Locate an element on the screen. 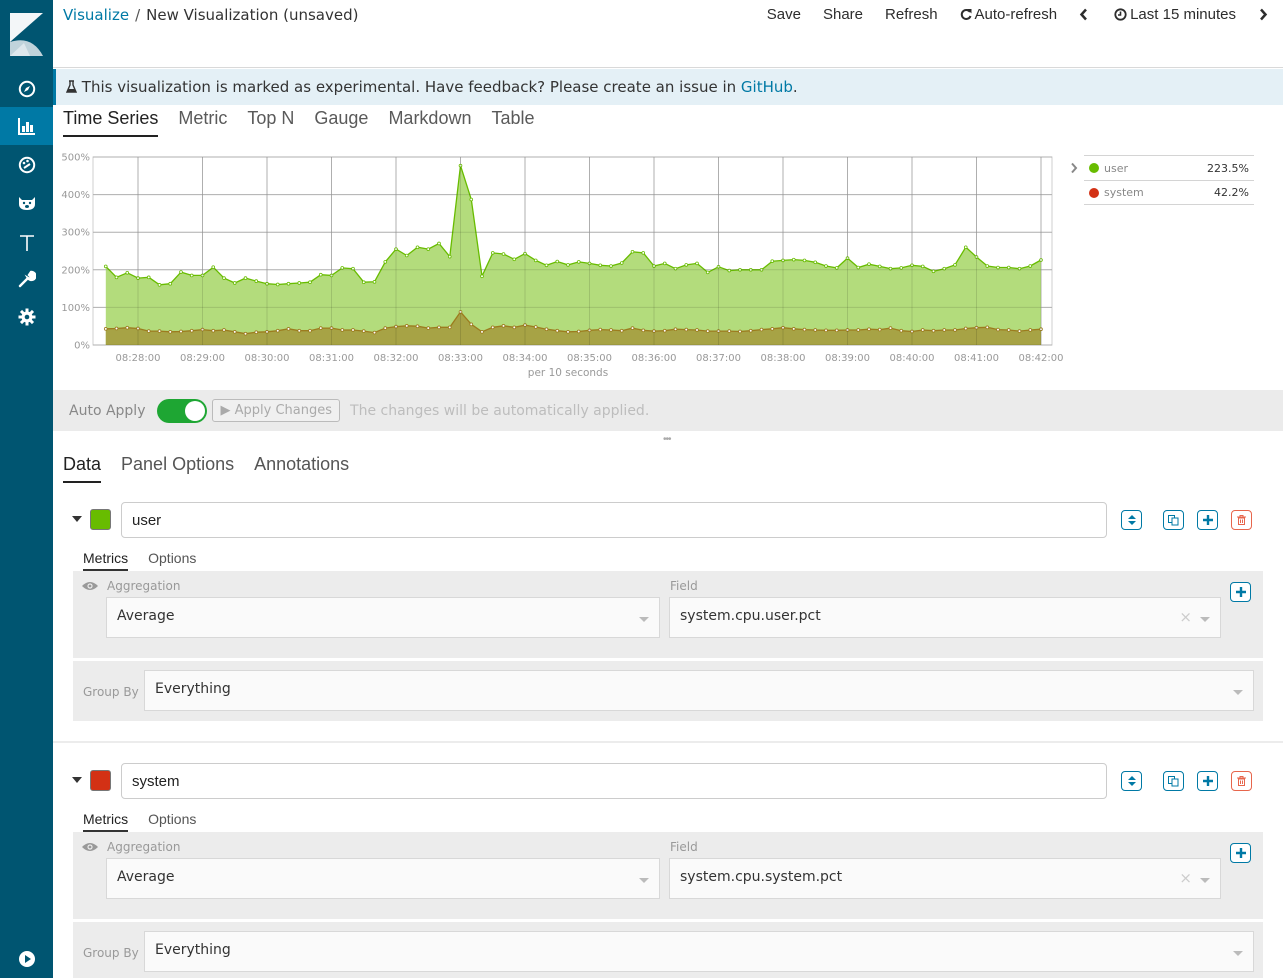  kibana-logo is located at coordinates (26, 34).